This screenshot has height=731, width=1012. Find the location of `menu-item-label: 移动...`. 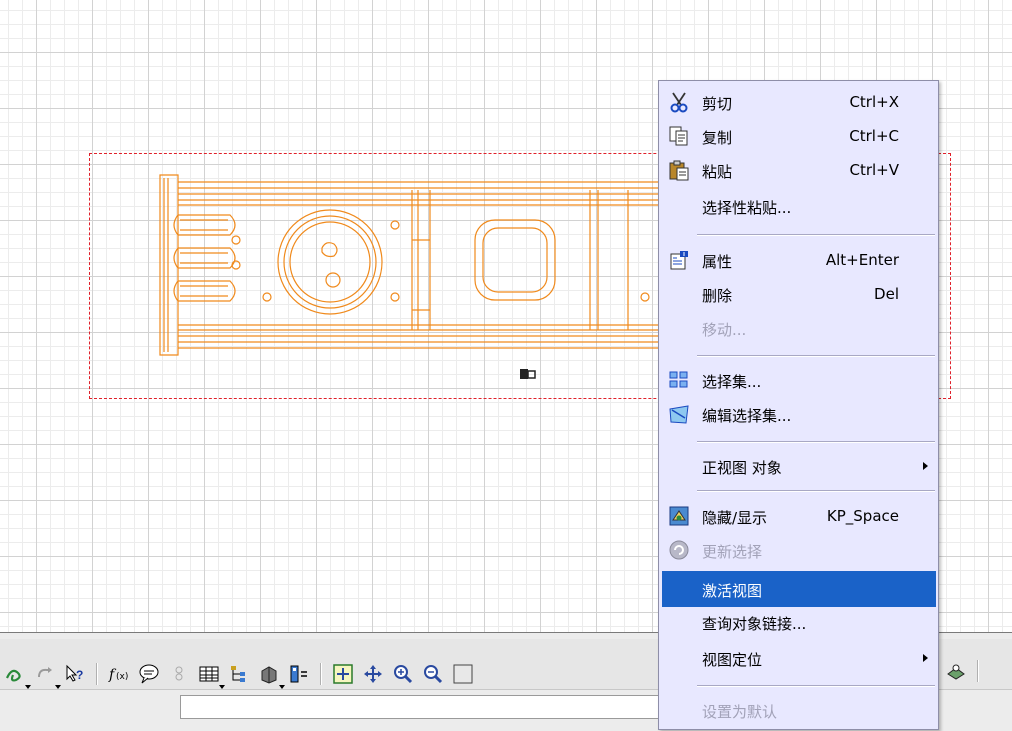

menu-item-label: 移动... is located at coordinates (724, 330).